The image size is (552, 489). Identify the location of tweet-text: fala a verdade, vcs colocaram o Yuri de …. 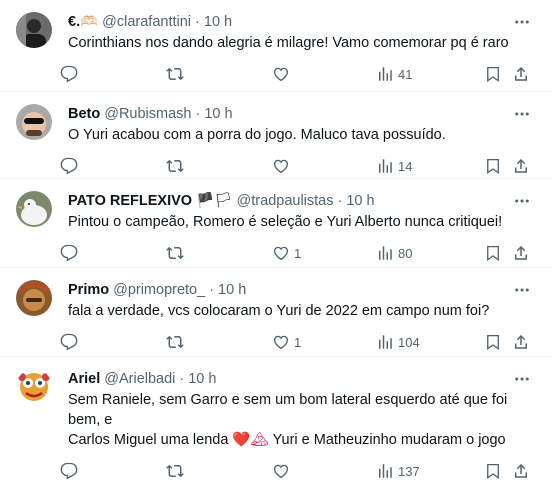
(279, 311).